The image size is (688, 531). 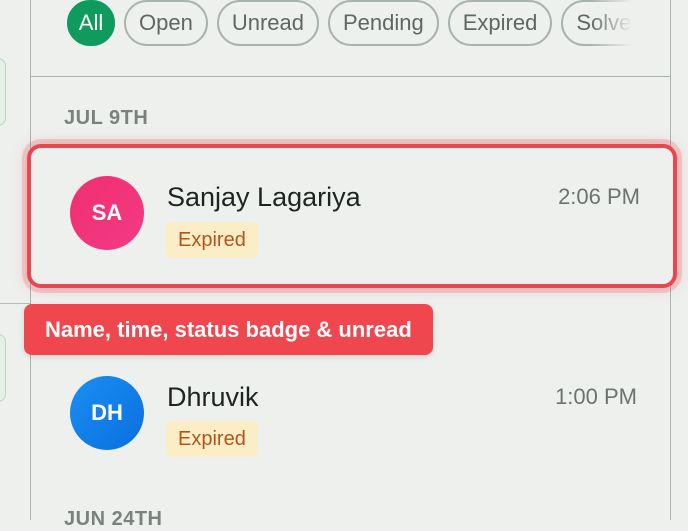 I want to click on avatar: DH, so click(x=107, y=413).